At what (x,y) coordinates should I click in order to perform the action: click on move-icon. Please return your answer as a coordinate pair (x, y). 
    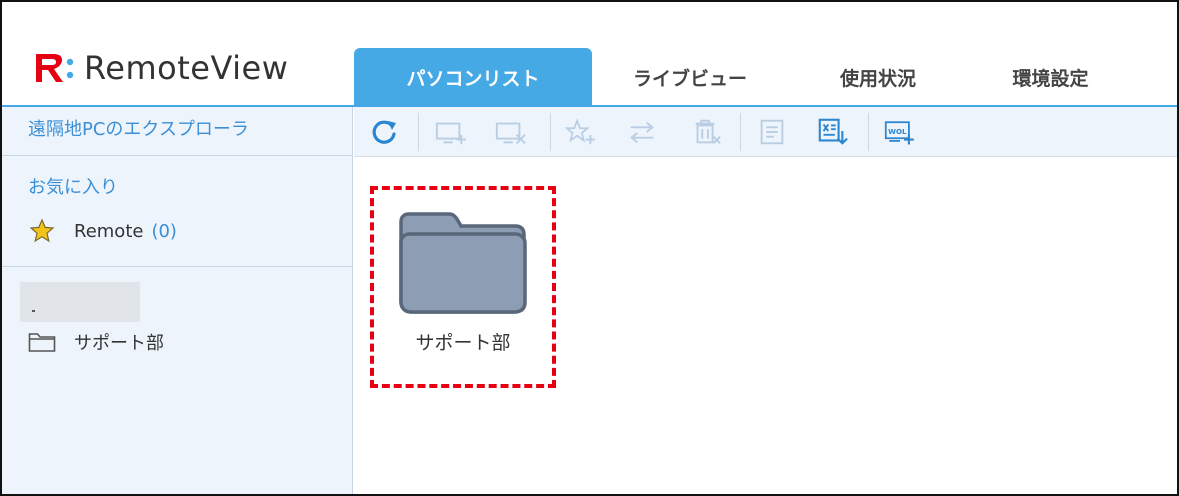
    Looking at the image, I should click on (642, 132).